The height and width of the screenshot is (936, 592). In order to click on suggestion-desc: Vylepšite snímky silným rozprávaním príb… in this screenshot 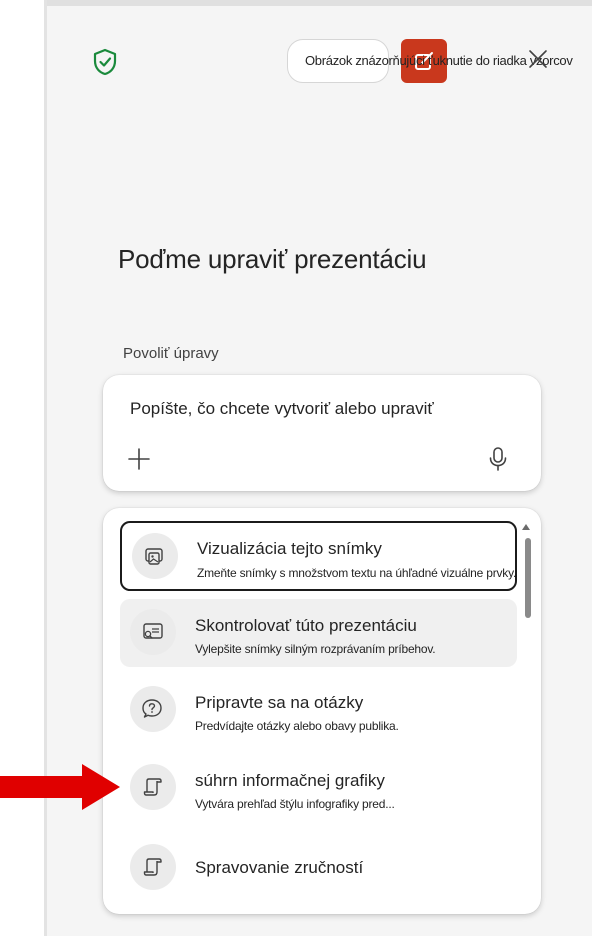, I will do `click(315, 649)`.